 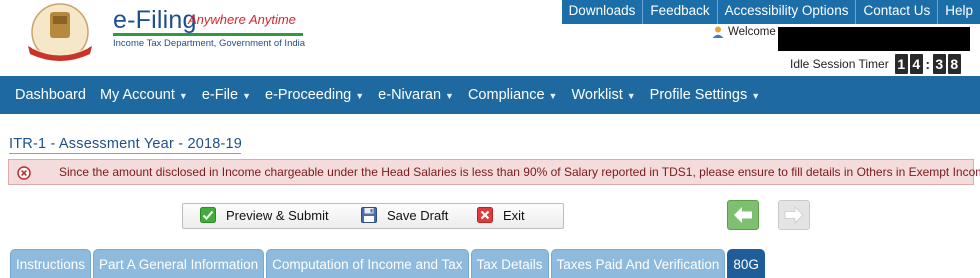 I want to click on error-icon, so click(x=24, y=173).